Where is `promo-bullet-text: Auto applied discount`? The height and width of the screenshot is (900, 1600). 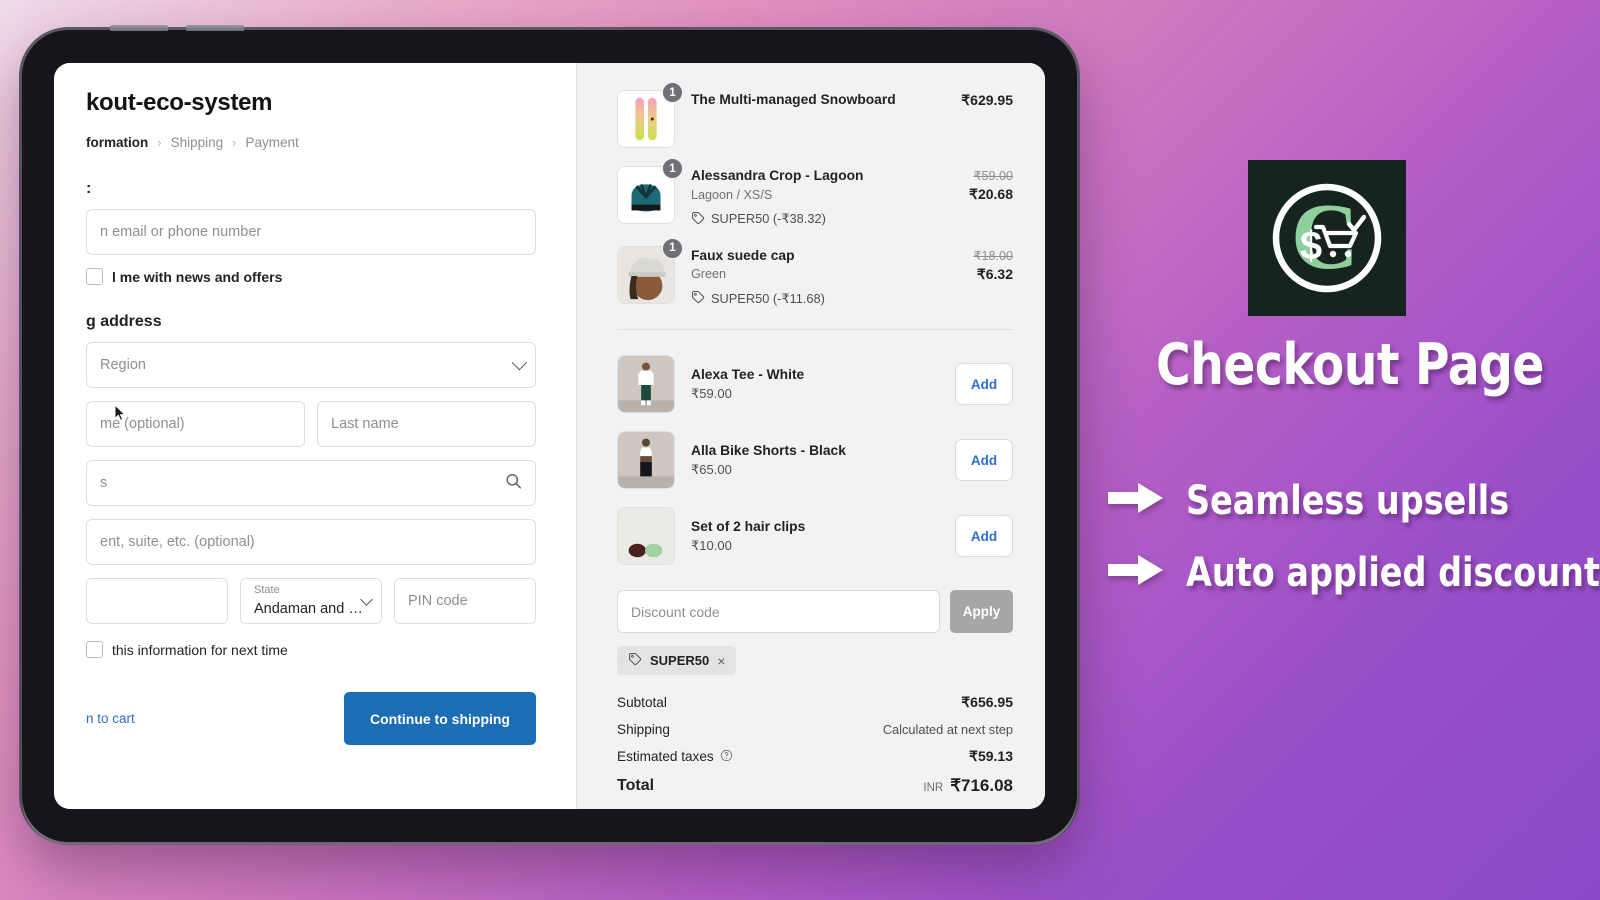
promo-bullet-text: Auto applied discount is located at coordinates (1393, 573).